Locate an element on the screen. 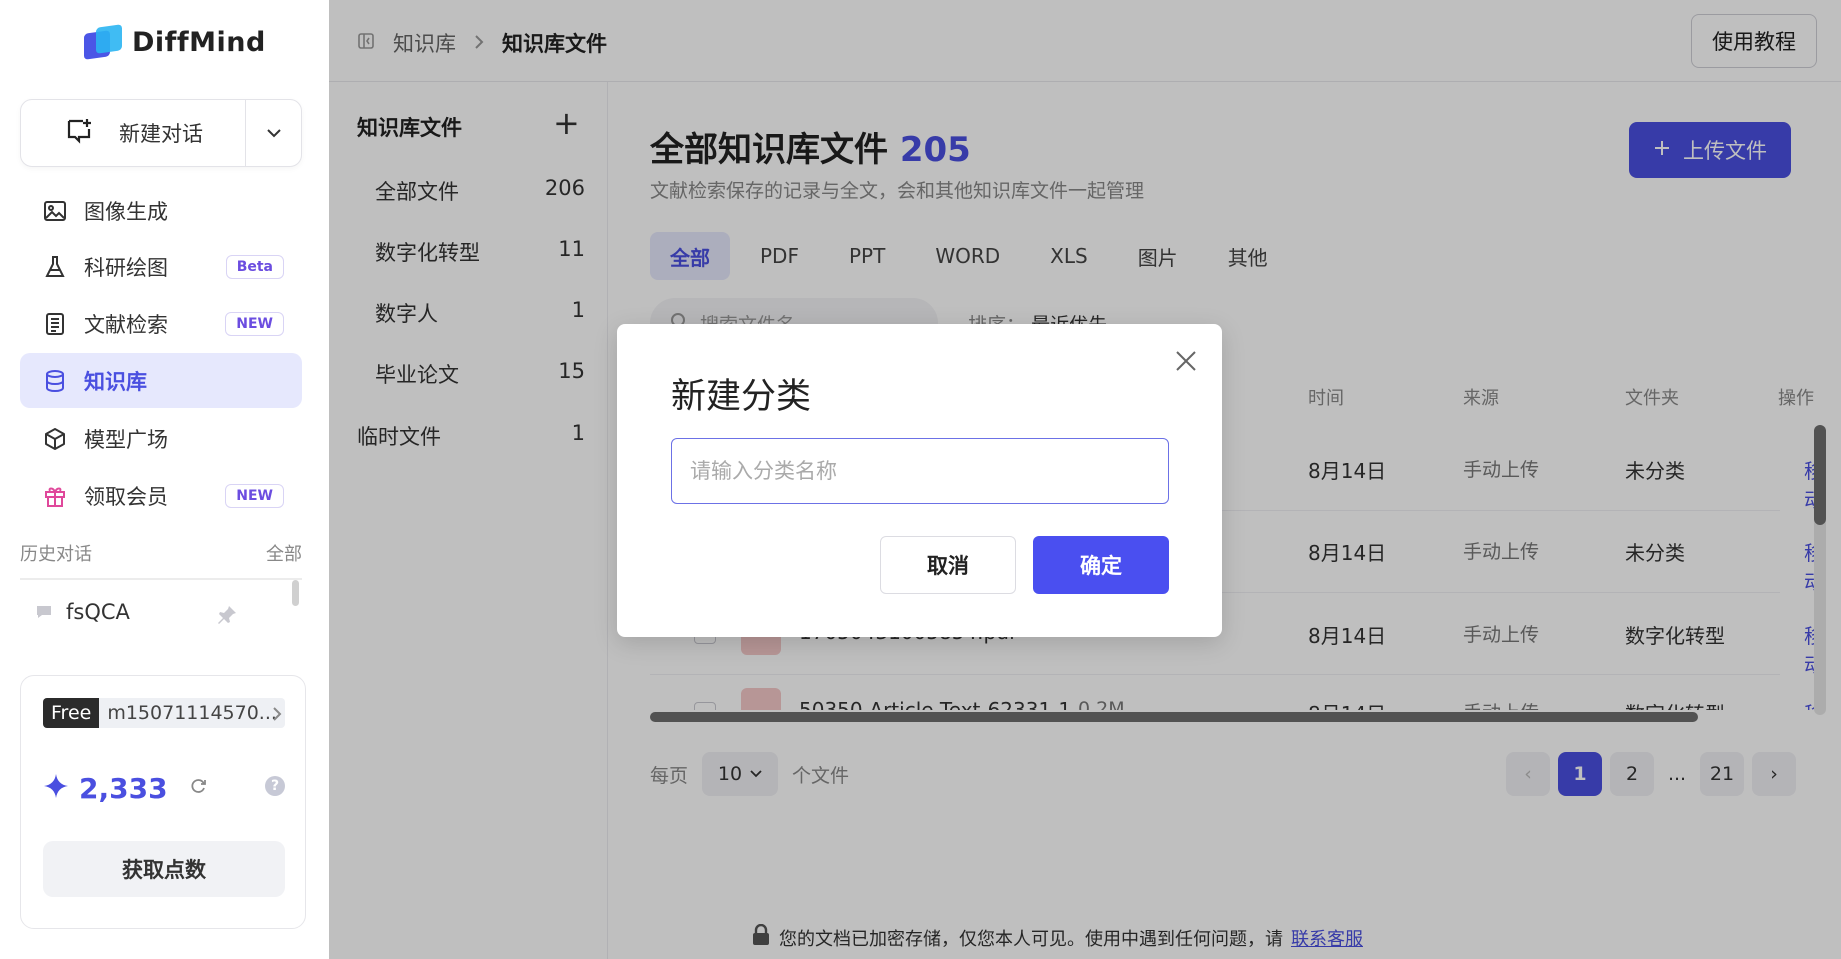 The image size is (1841, 959). new-category-dialog: 新建分类 取消 确定 is located at coordinates (919, 480).